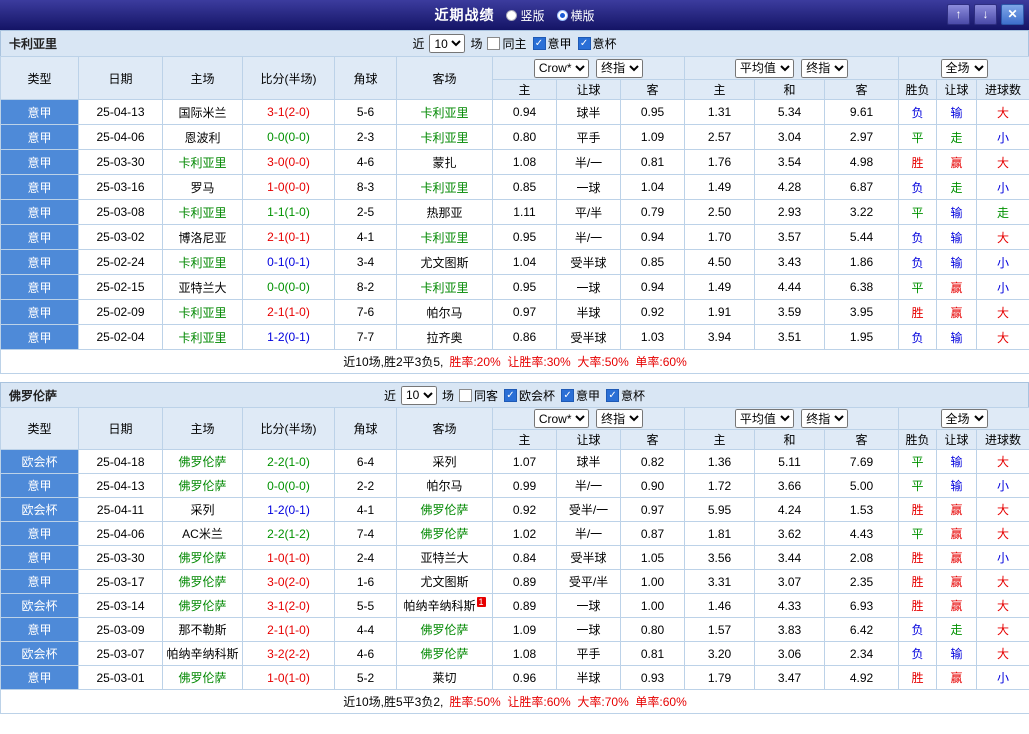 The image size is (1029, 734). Describe the element at coordinates (862, 439) in the screenshot. I see `sub-header-avg-away: 客` at that location.